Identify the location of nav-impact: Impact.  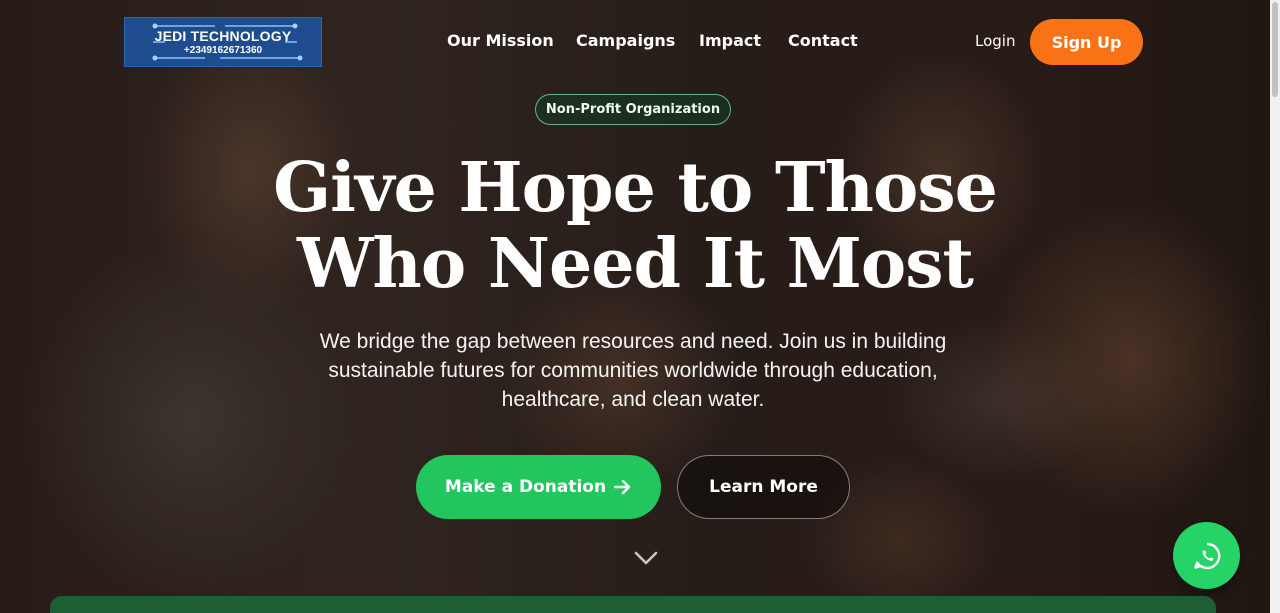
(730, 40).